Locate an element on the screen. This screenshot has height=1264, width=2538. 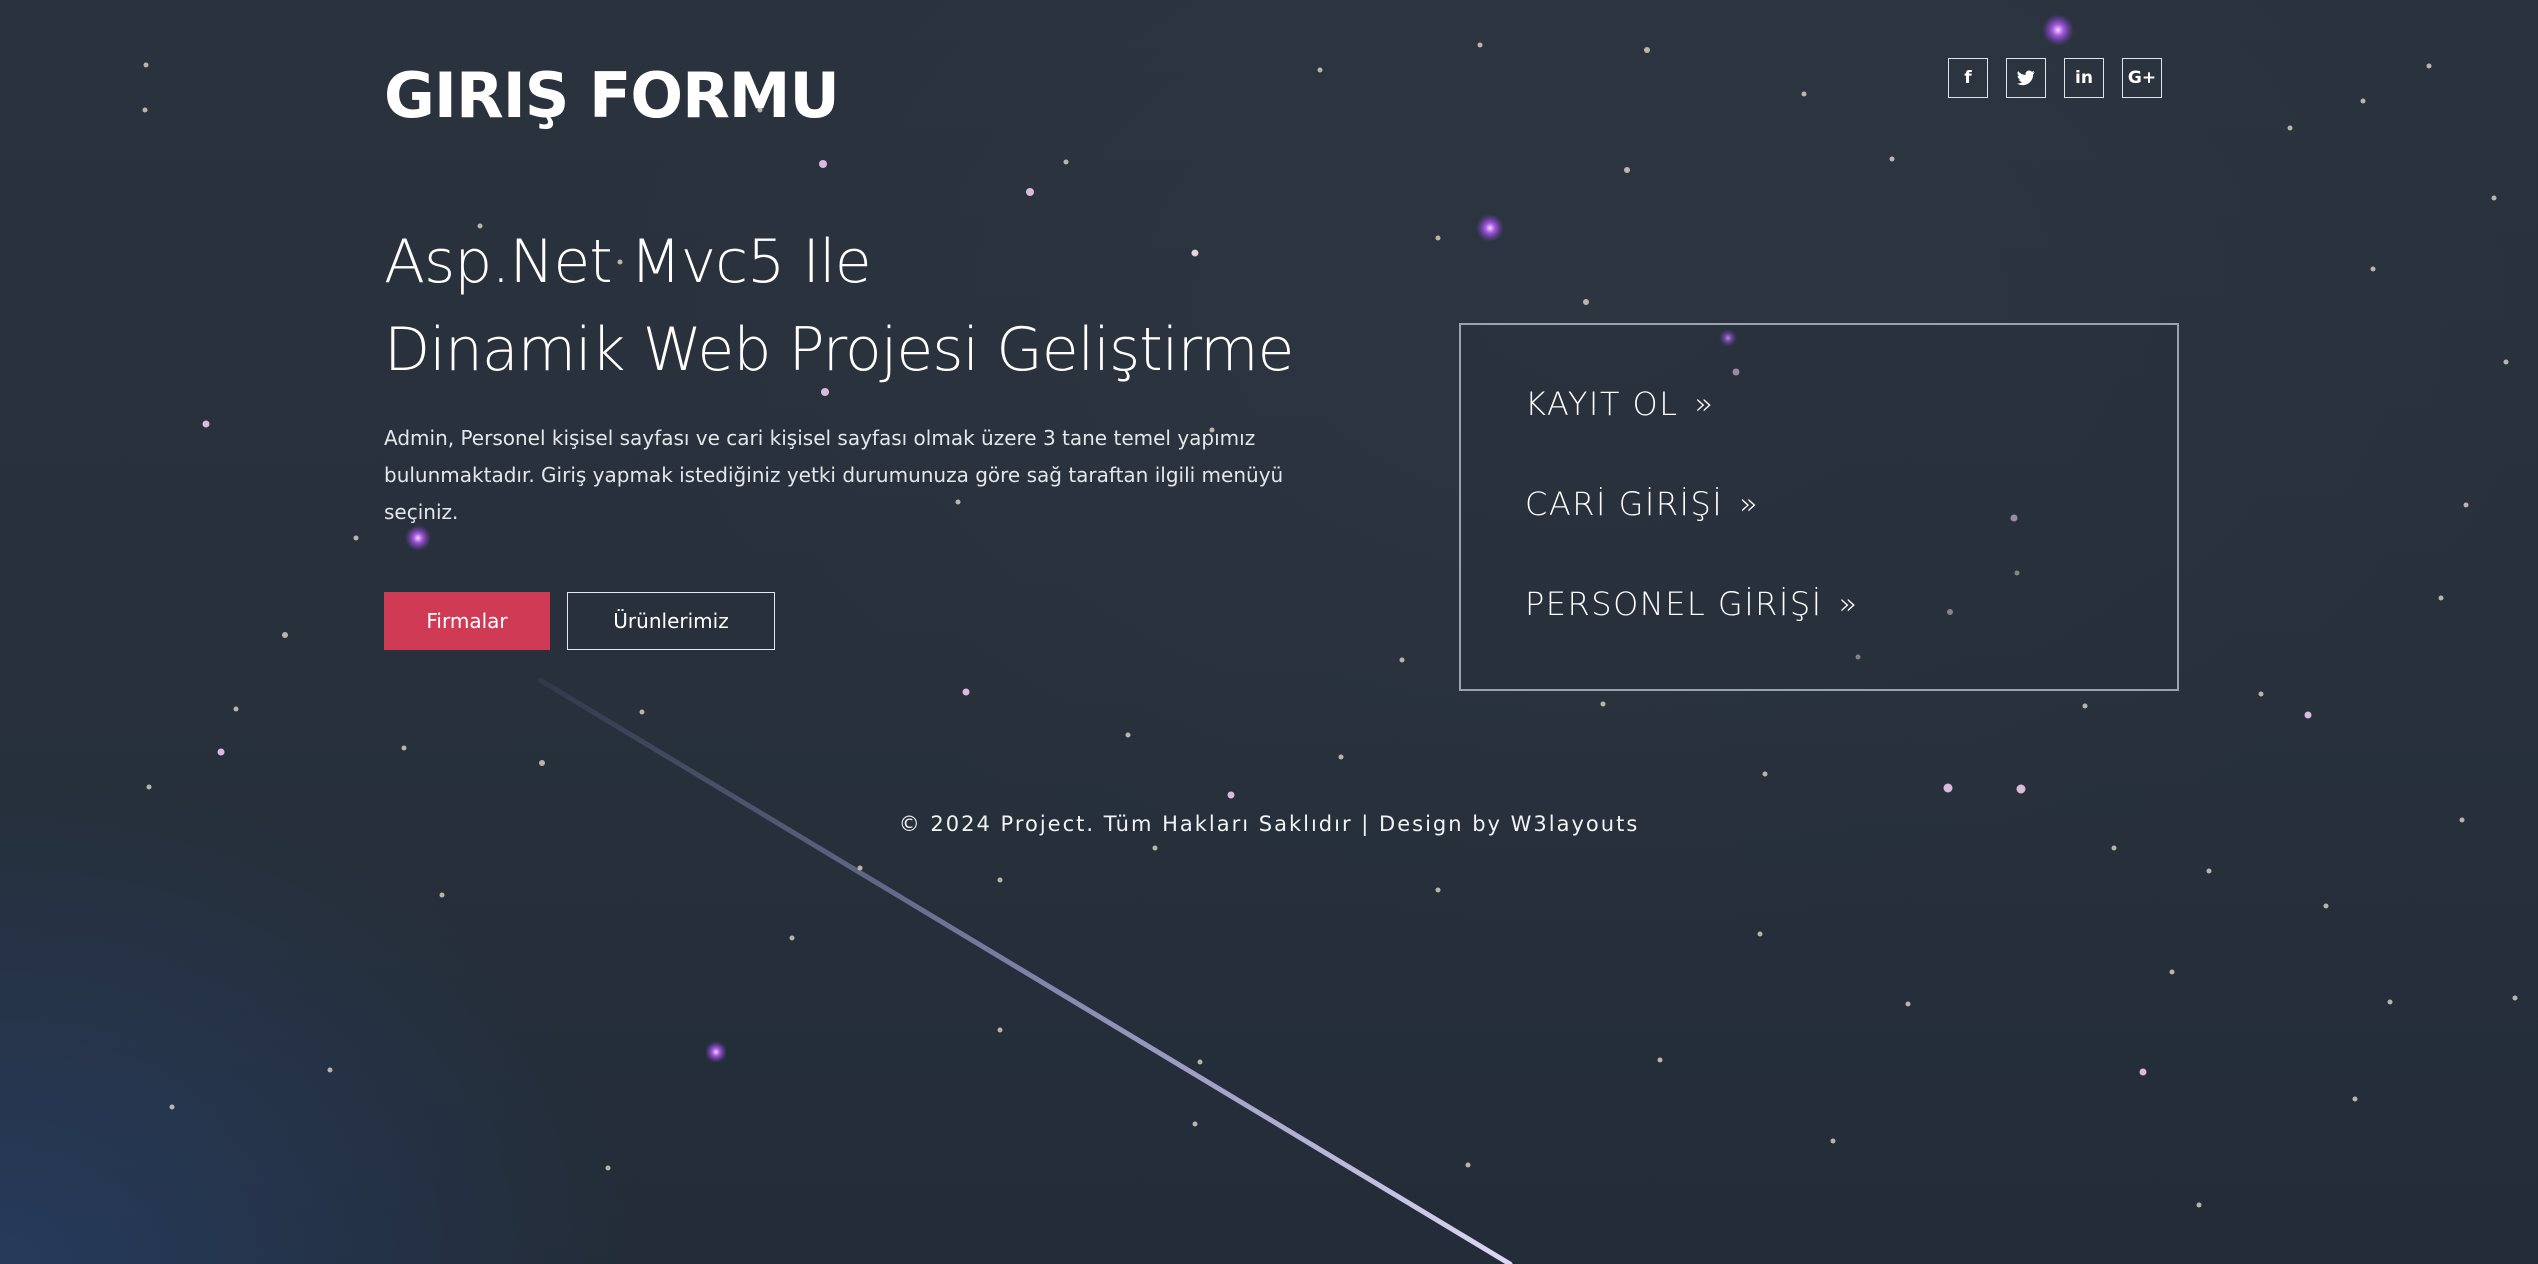
social-links: f in G+ is located at coordinates (2055, 78).